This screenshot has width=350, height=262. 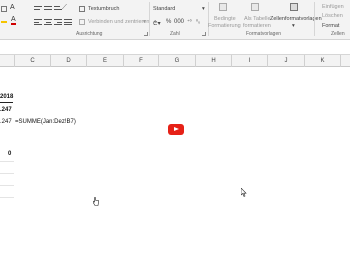 What do you see at coordinates (104, 9) in the screenshot?
I see `wrap-text-button: Textumbruch` at bounding box center [104, 9].